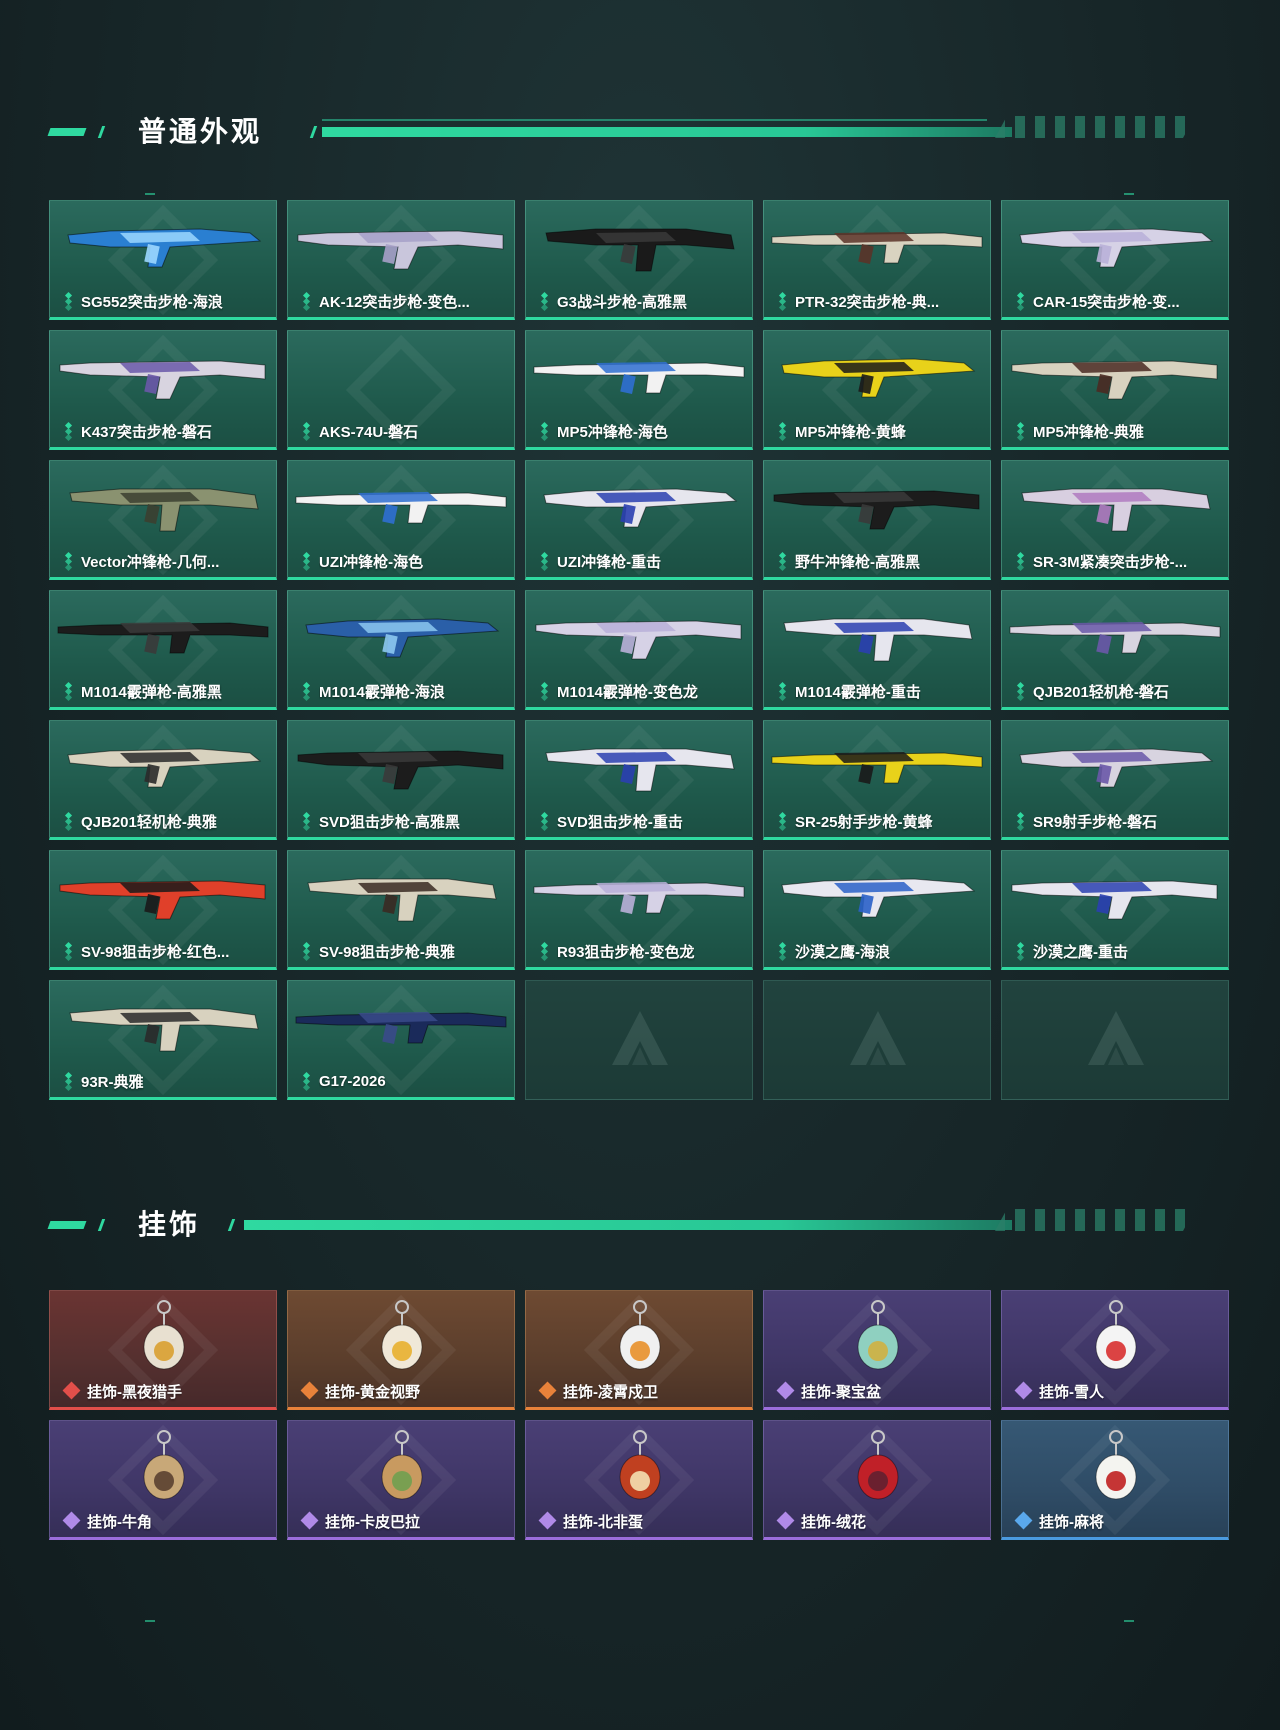 This screenshot has width=1280, height=1730. Describe the element at coordinates (401, 390) in the screenshot. I see `weapon-skin-card: AKS-74U-磐石` at that location.